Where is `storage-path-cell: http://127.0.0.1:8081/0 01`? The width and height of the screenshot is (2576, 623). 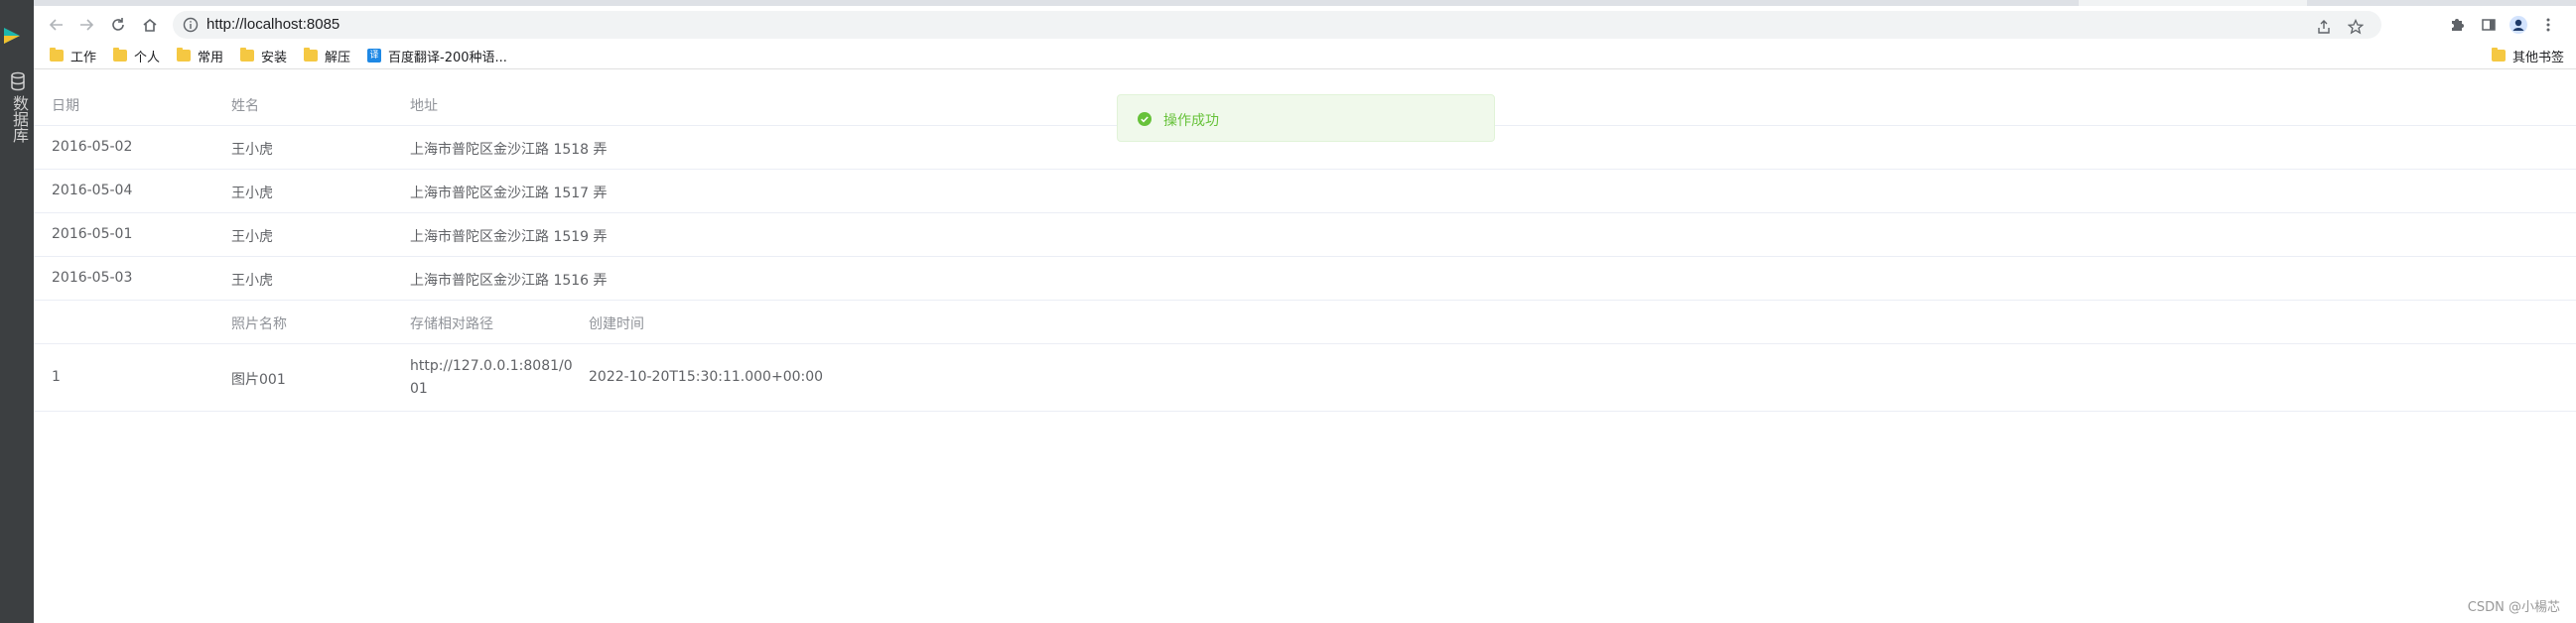
storage-path-cell: http://127.0.0.1:8081/0 01 is located at coordinates (491, 377).